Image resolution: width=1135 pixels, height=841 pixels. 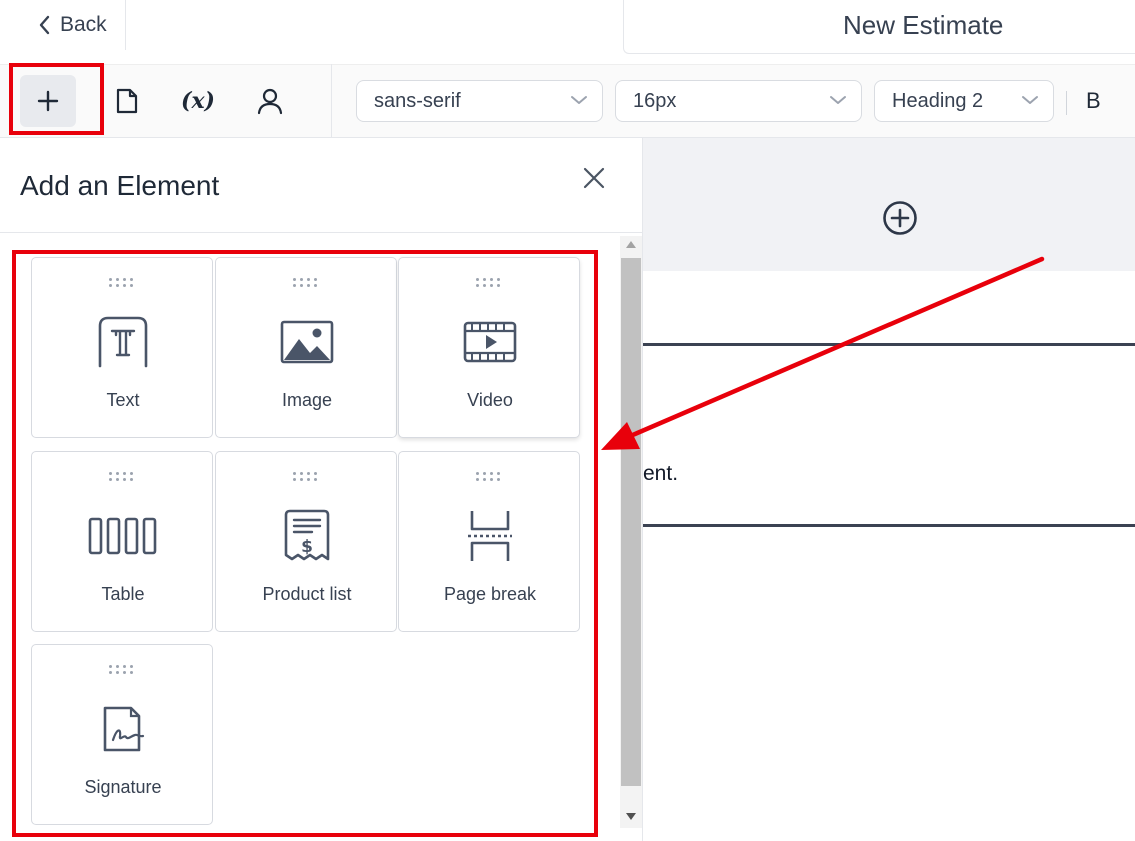 I want to click on panel-title: Add an Element, so click(x=120, y=185).